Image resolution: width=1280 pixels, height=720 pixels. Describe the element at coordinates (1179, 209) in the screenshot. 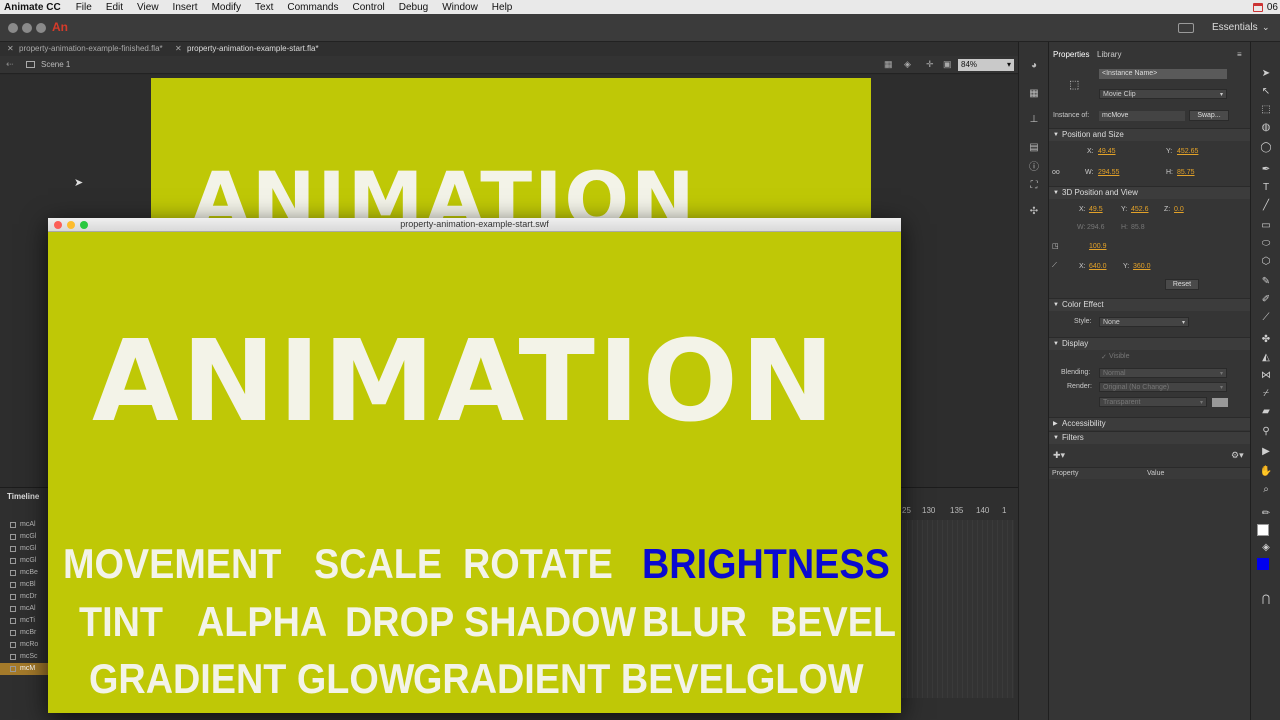

I see `z3d-value: 0.0` at that location.